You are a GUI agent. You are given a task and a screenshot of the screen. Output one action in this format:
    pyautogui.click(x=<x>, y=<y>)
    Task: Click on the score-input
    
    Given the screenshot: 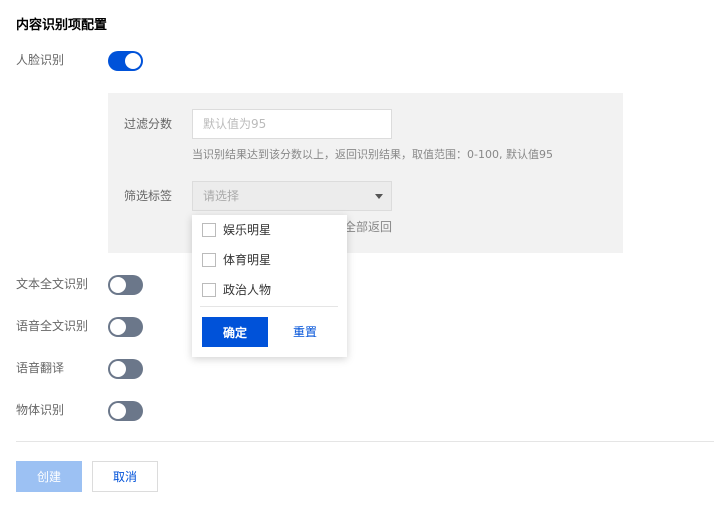 What is the action you would take?
    pyautogui.click(x=292, y=124)
    